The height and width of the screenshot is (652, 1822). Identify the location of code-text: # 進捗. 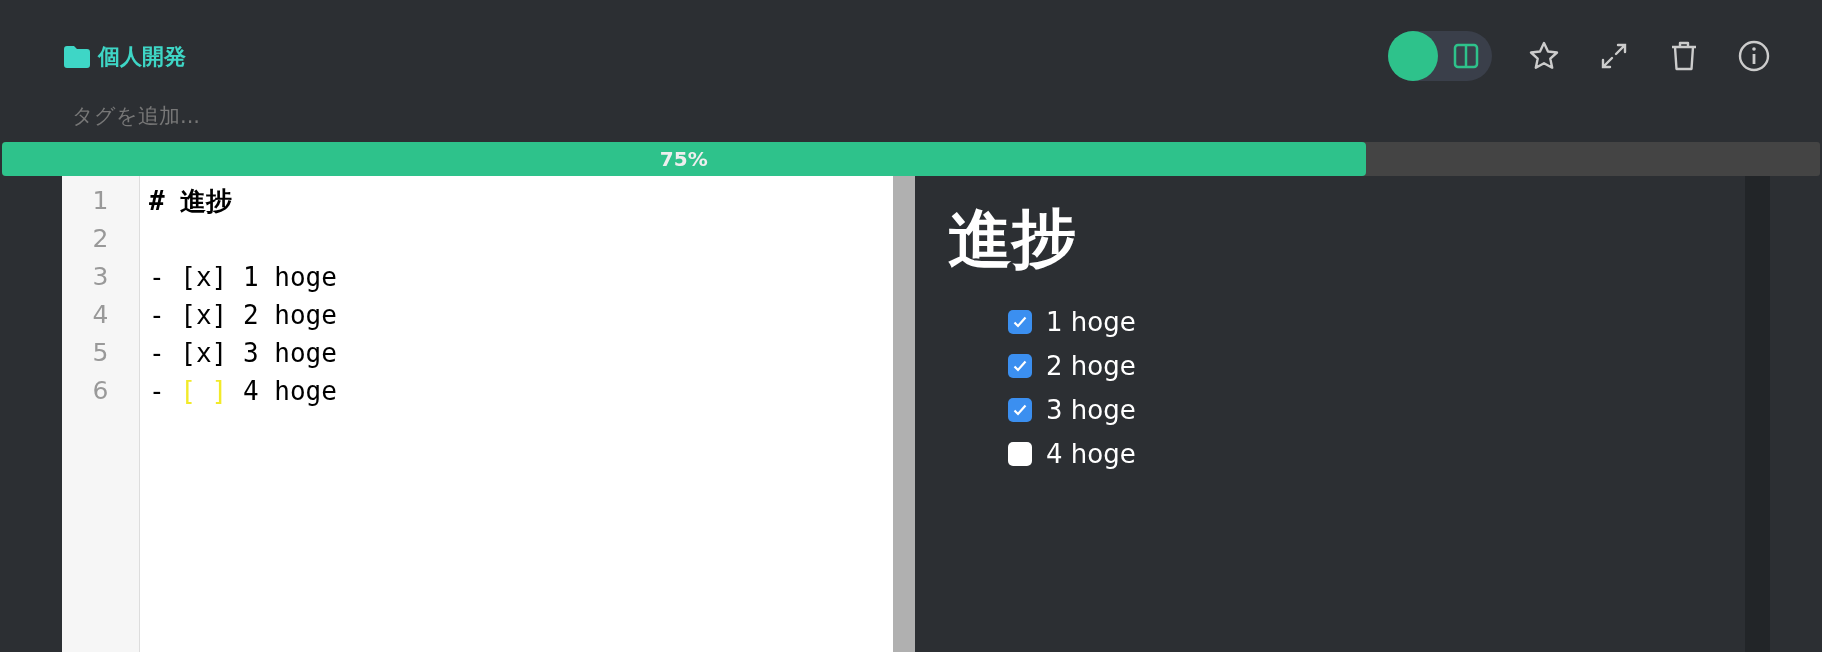
(191, 201).